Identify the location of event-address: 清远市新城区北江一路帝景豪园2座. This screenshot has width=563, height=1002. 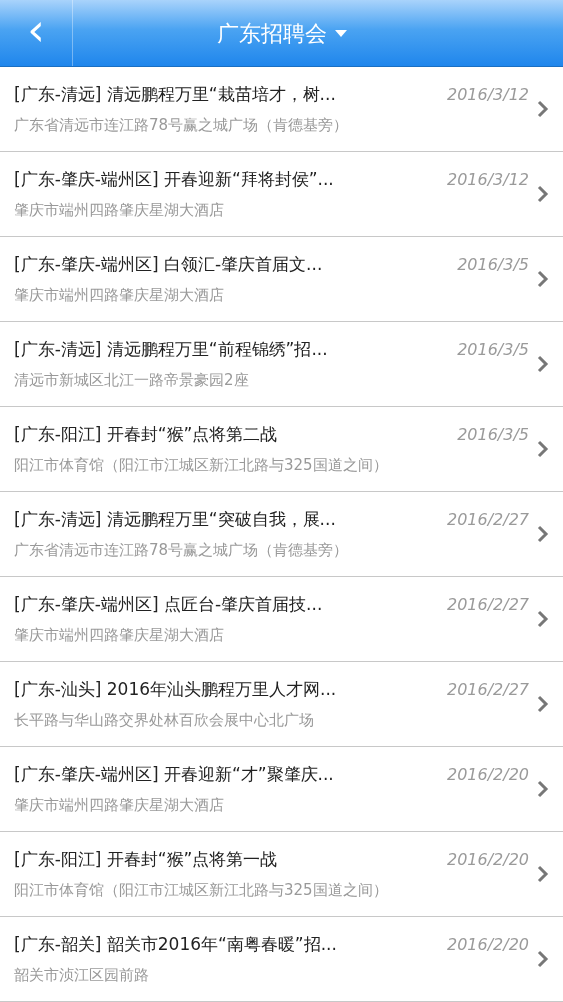
(131, 380).